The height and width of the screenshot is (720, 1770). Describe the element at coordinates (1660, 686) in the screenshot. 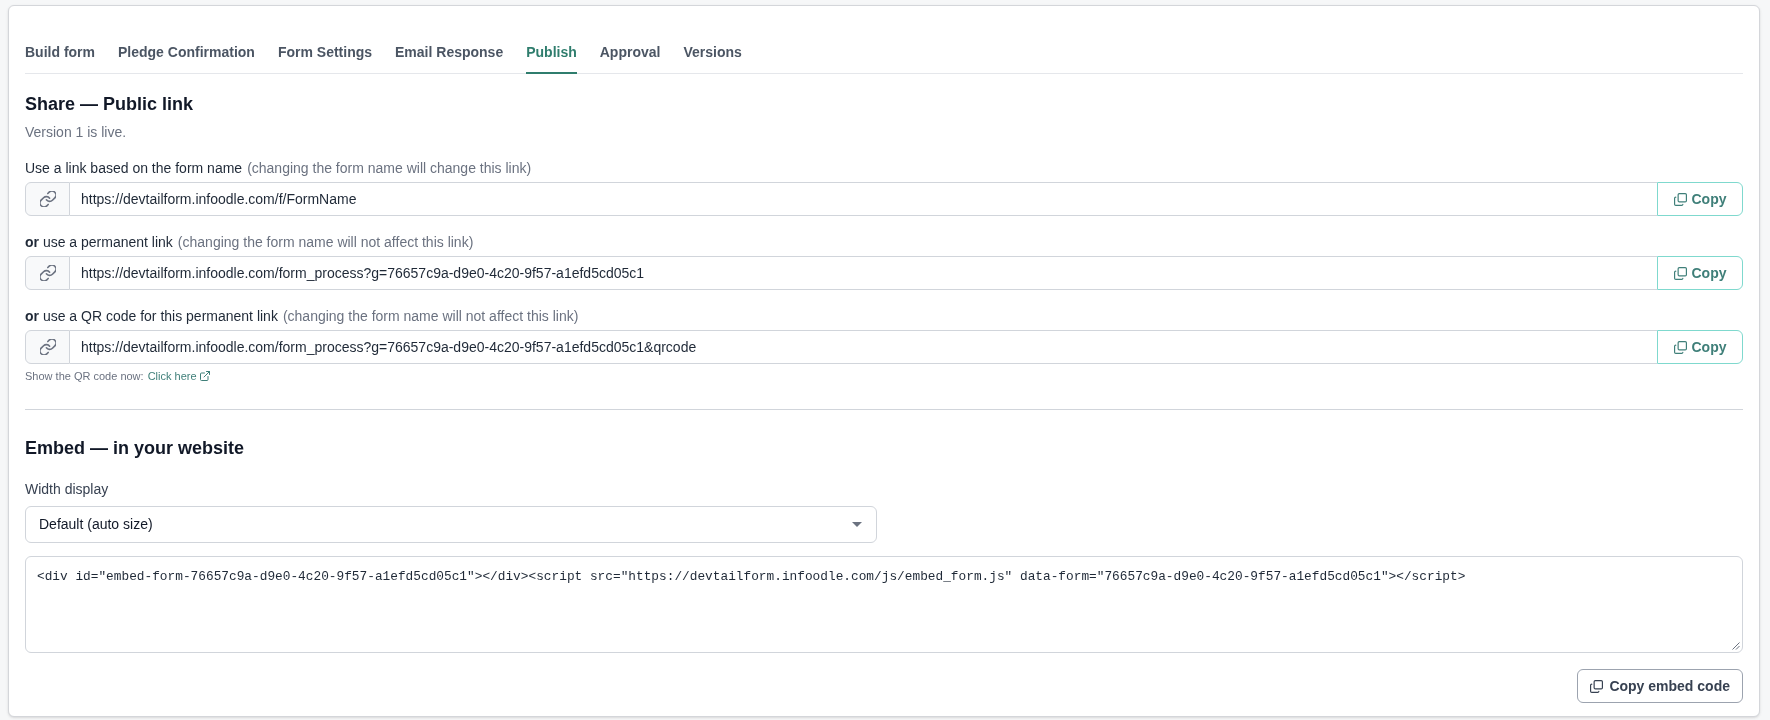

I see `copy-embed-code-button: Copy embed code` at that location.